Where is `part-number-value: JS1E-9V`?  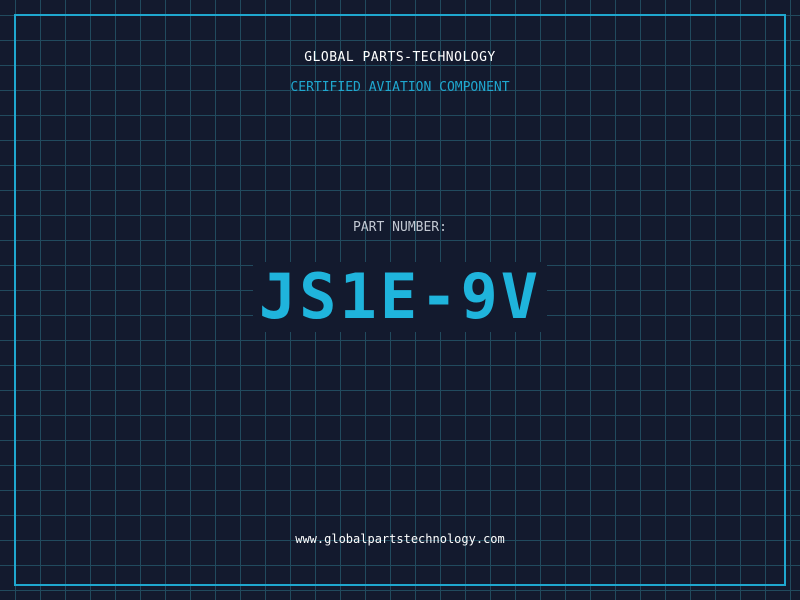
part-number-value: JS1E-9V is located at coordinates (400, 297).